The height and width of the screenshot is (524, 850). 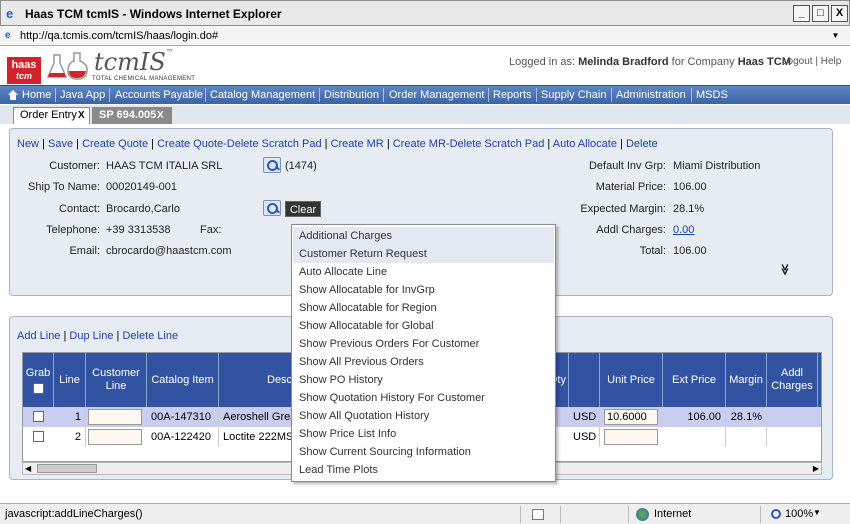 What do you see at coordinates (776, 514) in the screenshot?
I see `zoom-icon` at bounding box center [776, 514].